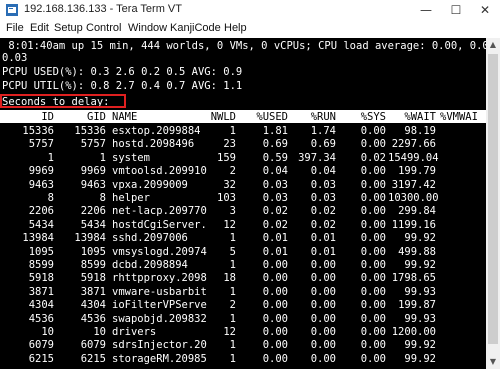  Describe the element at coordinates (147, 28) in the screenshot. I see `menu-window: Window` at that location.